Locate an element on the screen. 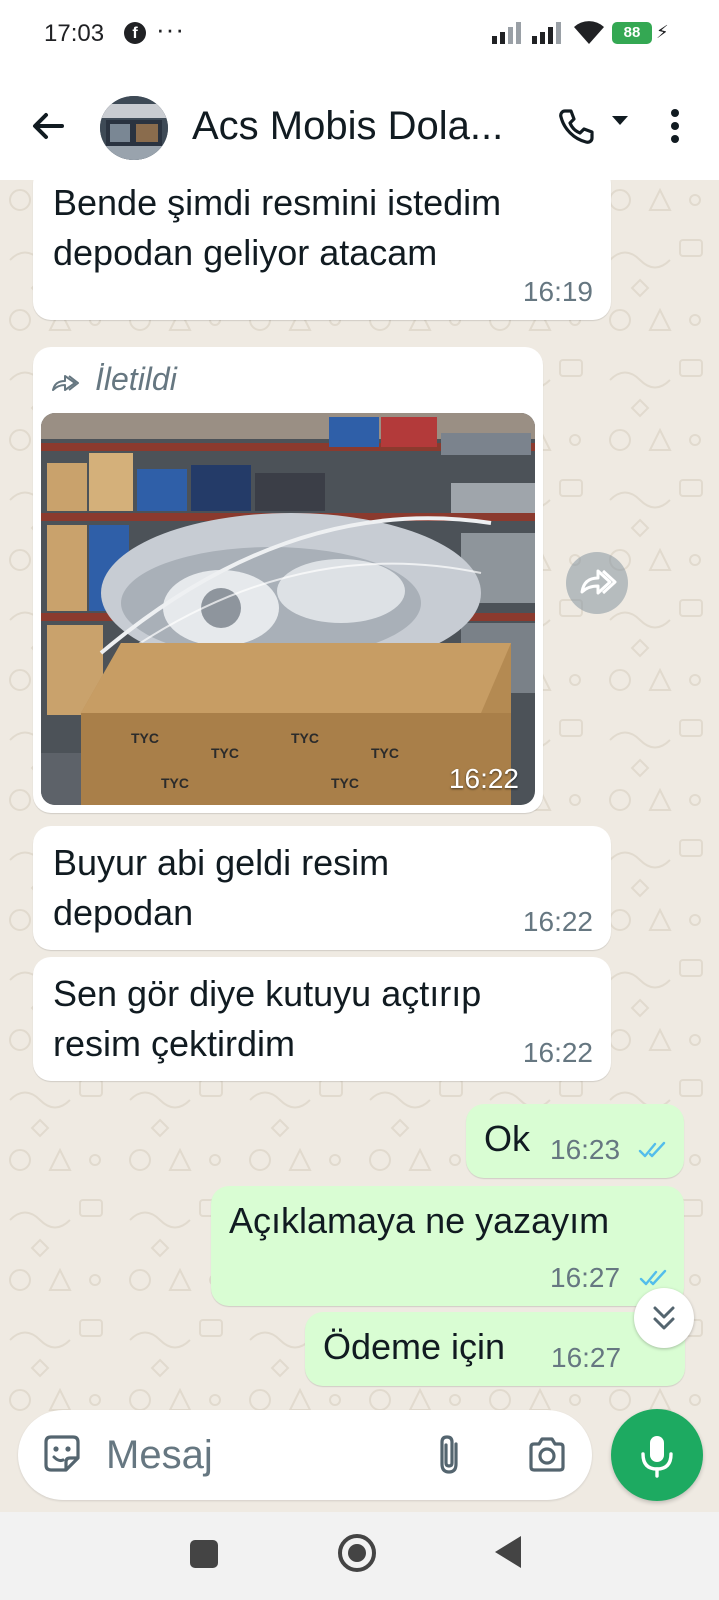  charging-icon: ⚡ is located at coordinates (662, 32).